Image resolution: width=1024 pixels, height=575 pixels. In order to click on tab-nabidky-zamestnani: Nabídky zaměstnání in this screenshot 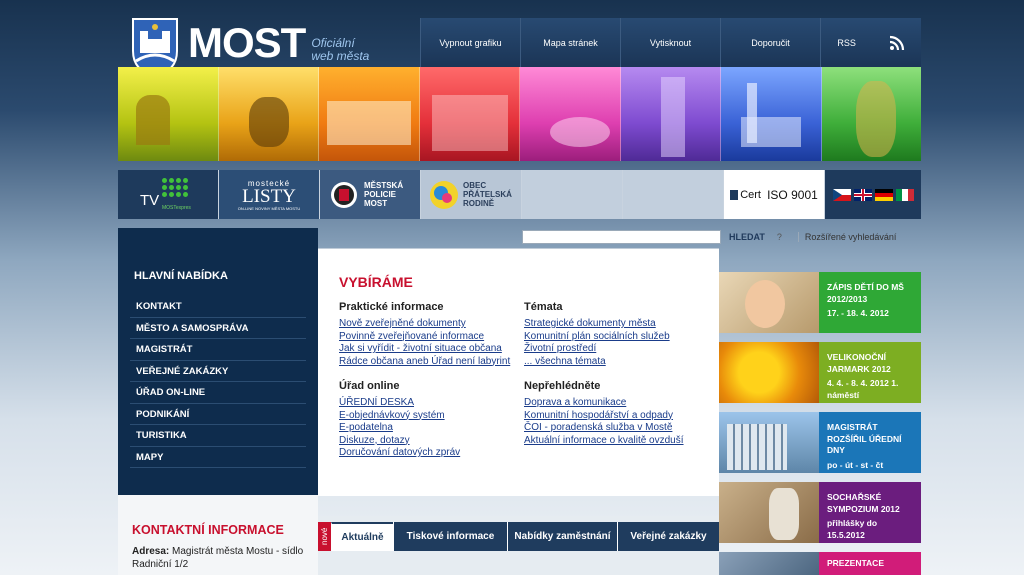, I will do `click(562, 536)`.